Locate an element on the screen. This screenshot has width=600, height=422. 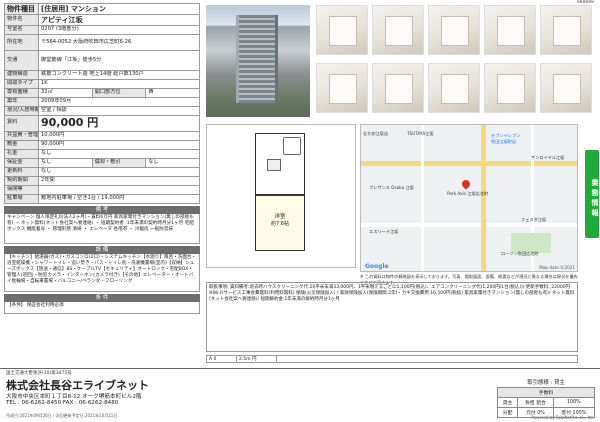
fee-table: 手数料 貸主 負担 割合 100% 分配 元付 0% 客付 100% is located at coordinates (546, 402).